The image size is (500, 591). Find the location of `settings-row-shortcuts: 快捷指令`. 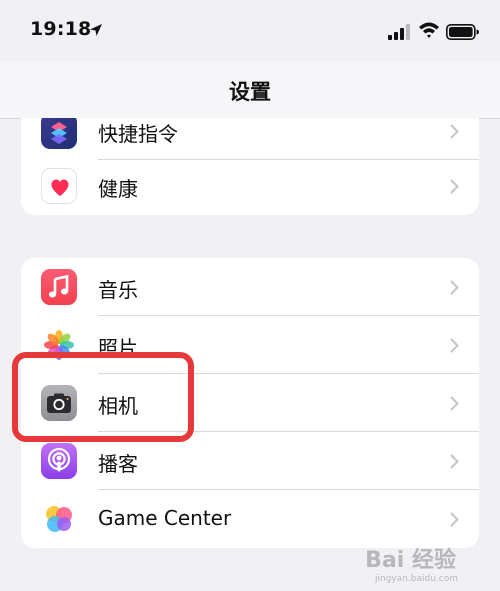

settings-row-shortcuts: 快捷指令 is located at coordinates (250, 139).